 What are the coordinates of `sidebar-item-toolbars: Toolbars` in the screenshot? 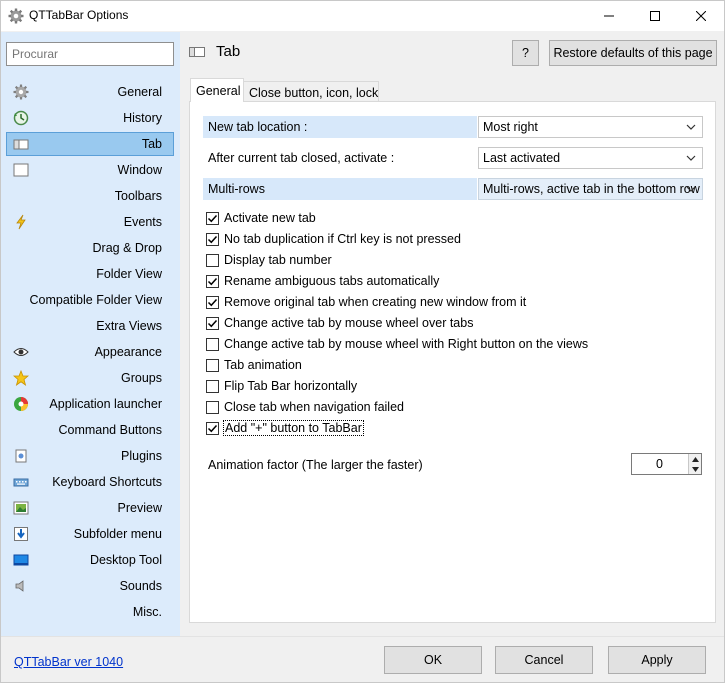 It's located at (90, 196).